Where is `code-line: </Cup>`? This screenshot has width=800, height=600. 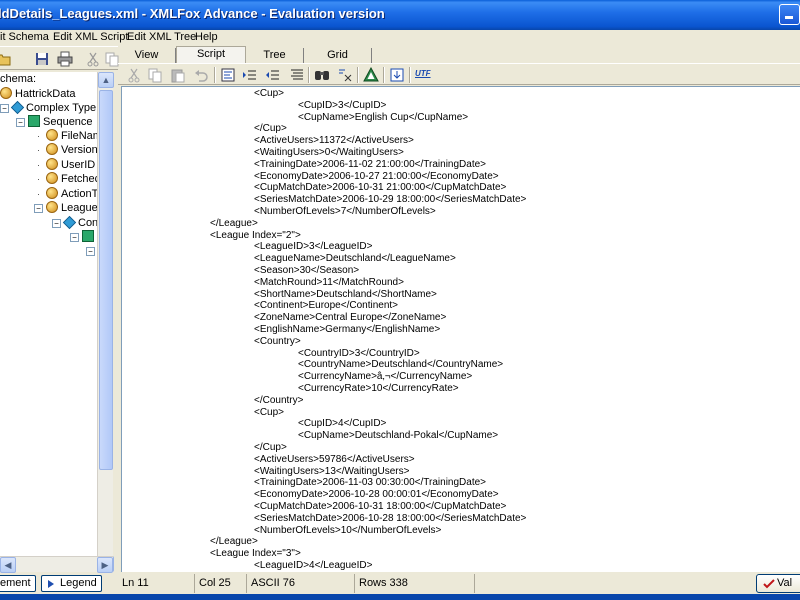
code-line: </Cup> is located at coordinates (270, 129).